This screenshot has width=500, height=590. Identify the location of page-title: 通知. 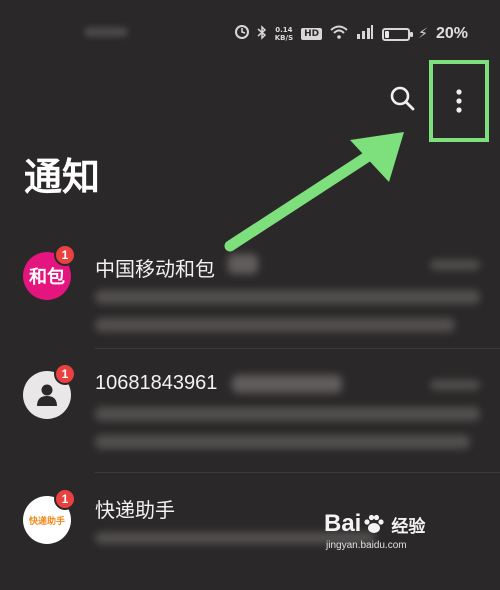
(62, 178).